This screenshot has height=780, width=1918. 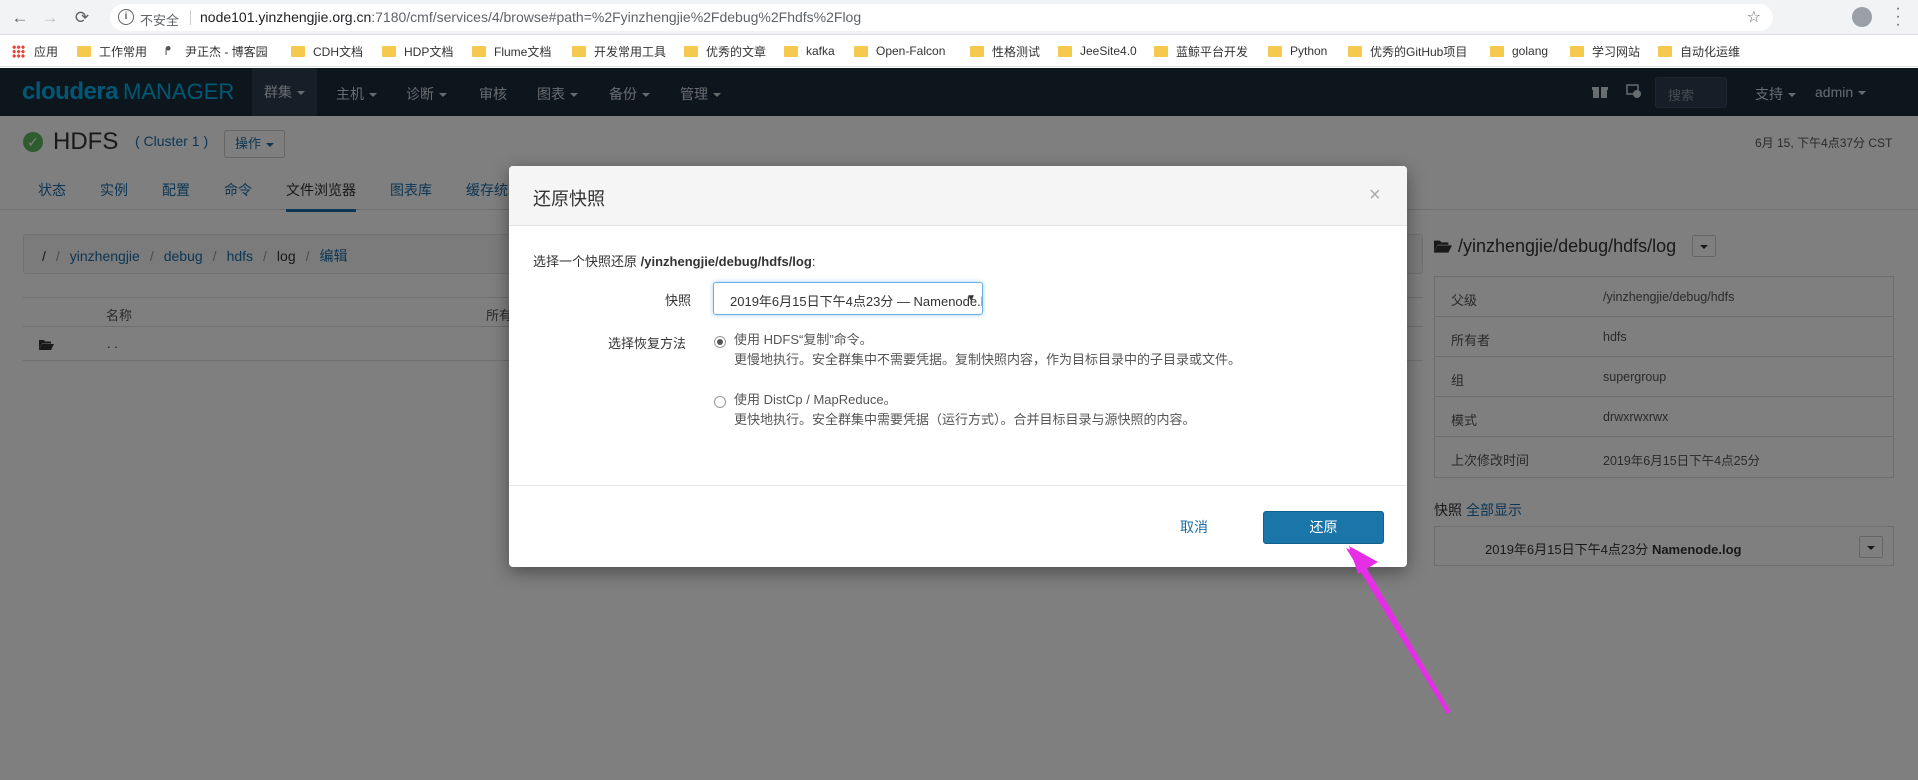 I want to click on radio-hdfs-copy, so click(x=720, y=342).